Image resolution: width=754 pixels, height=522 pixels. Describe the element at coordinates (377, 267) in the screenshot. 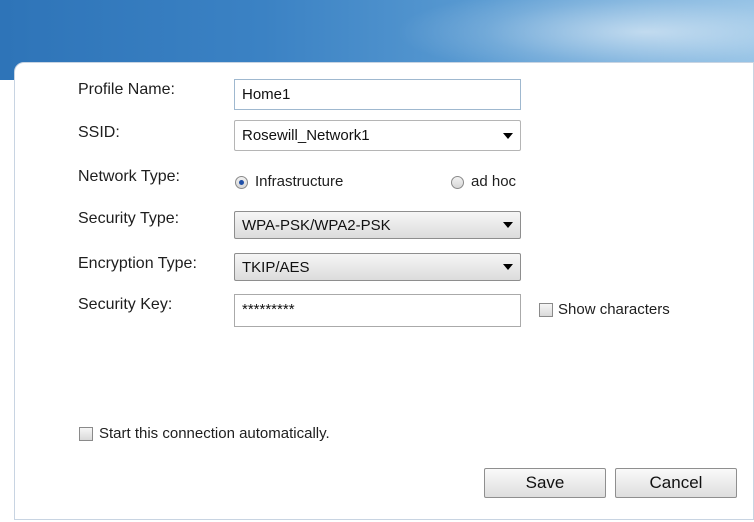

I see `encryption-type-dropdown: TKIP/AES` at that location.